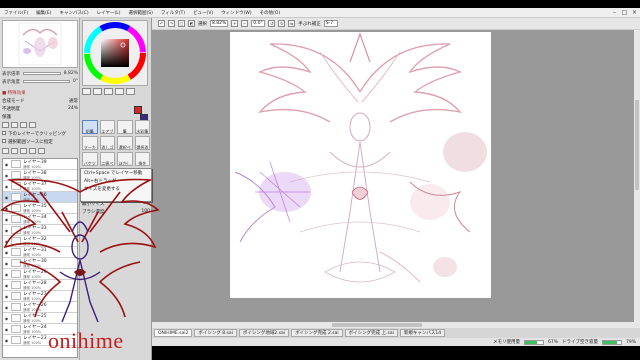  What do you see at coordinates (107, 127) in the screenshot?
I see `tool-button: エアブラシ` at bounding box center [107, 127].